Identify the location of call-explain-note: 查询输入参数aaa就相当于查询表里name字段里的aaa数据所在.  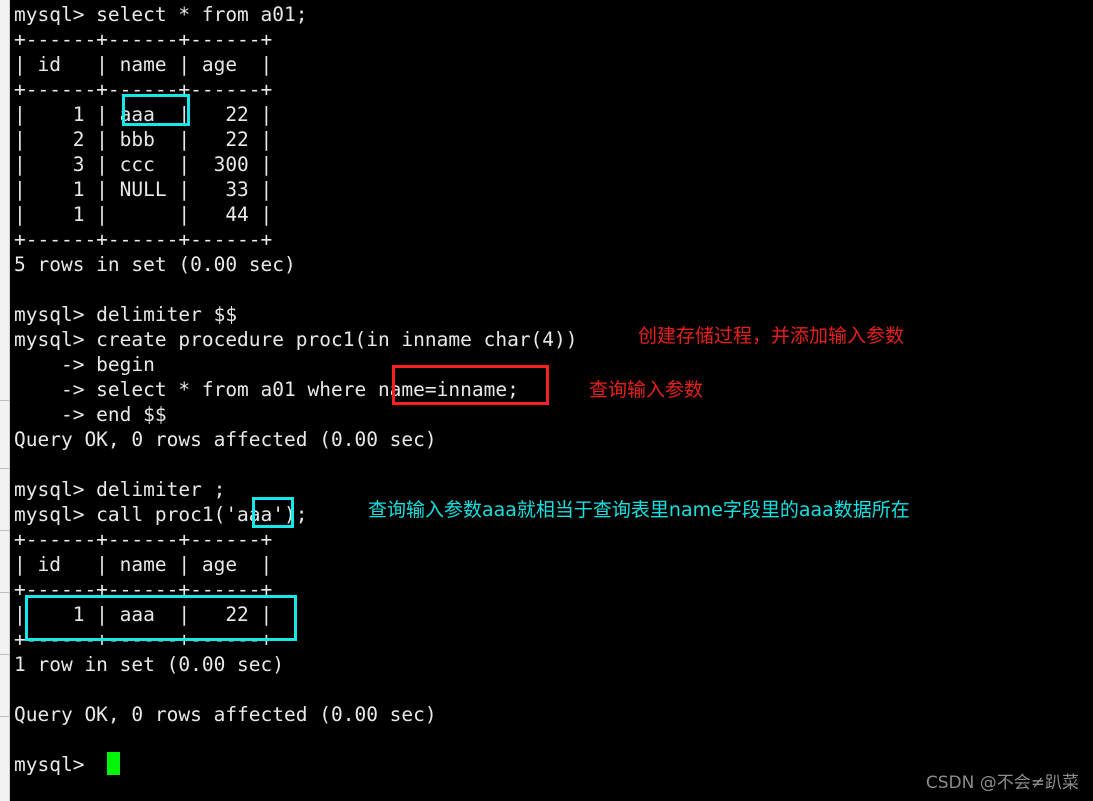
(639, 510).